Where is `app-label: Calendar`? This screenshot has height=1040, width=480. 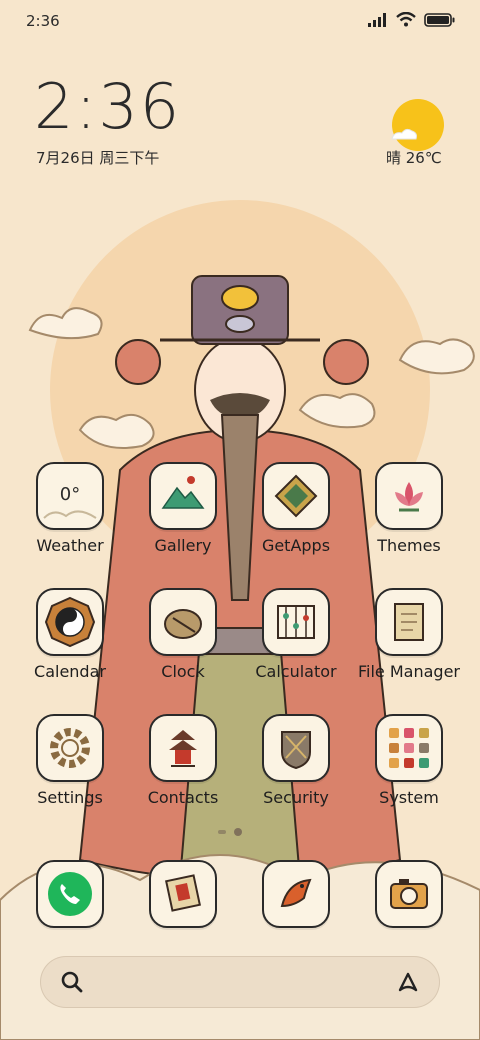 app-label: Calendar is located at coordinates (70, 671).